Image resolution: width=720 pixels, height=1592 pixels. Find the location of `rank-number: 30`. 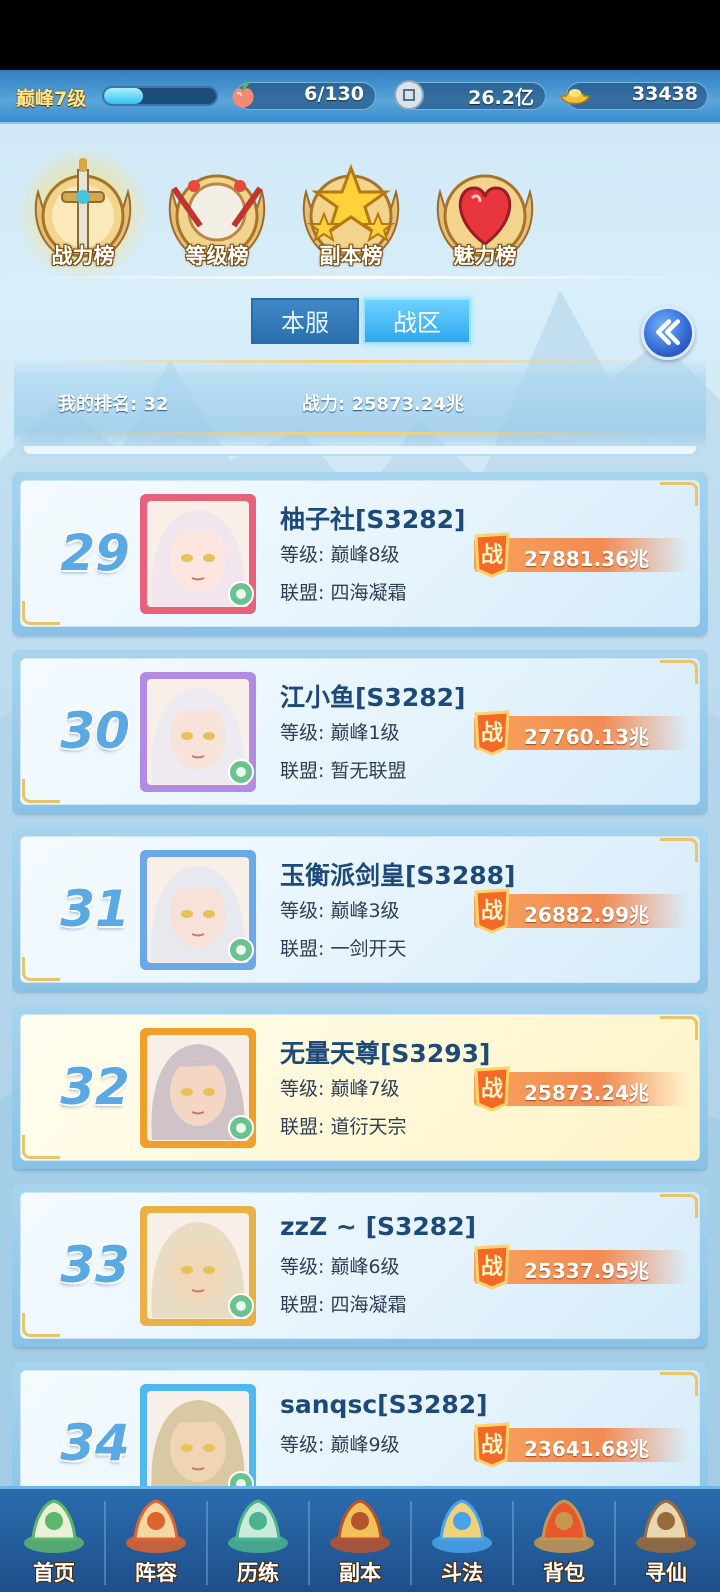

rank-number: 30 is located at coordinates (95, 731).